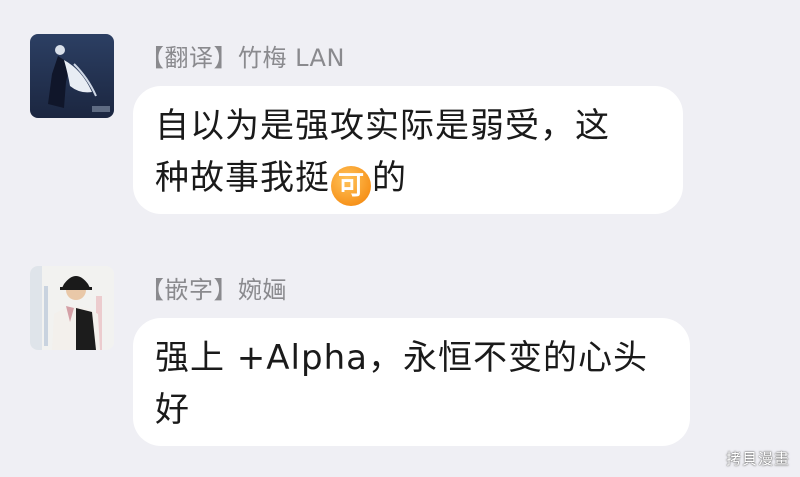  Describe the element at coordinates (242, 178) in the screenshot. I see `message-text-segment: 种故事我挺` at that location.